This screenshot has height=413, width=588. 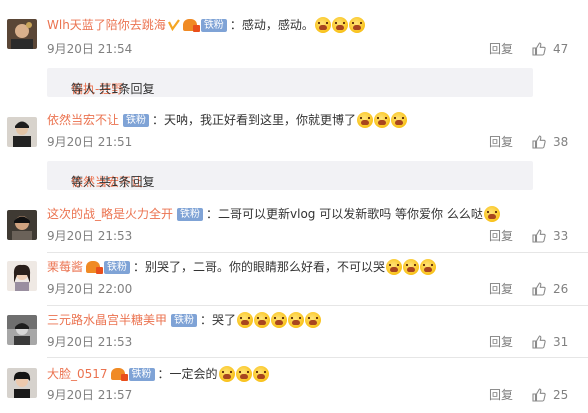 What do you see at coordinates (550, 236) in the screenshot?
I see `like-button: 33` at bounding box center [550, 236].